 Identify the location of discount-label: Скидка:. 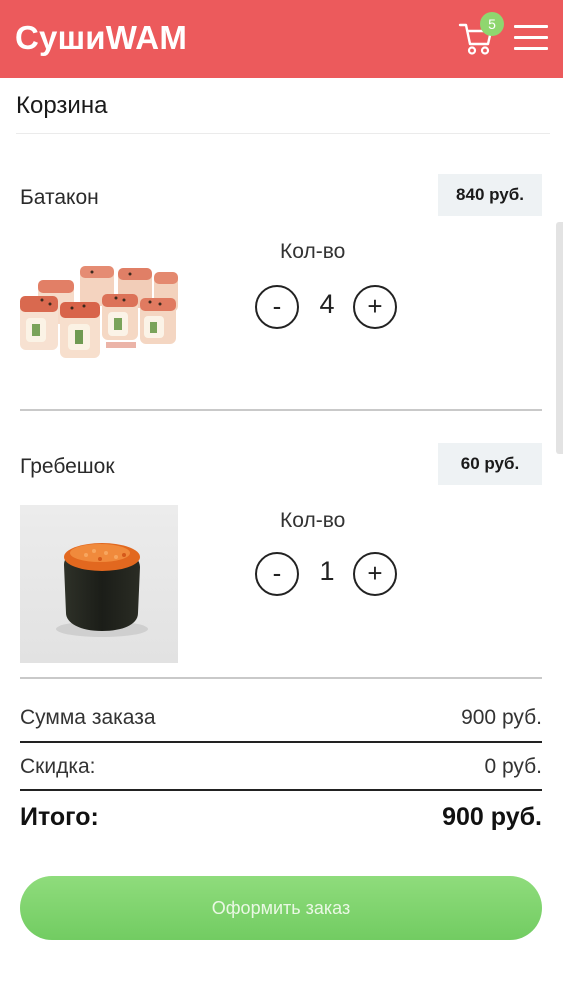
(58, 766).